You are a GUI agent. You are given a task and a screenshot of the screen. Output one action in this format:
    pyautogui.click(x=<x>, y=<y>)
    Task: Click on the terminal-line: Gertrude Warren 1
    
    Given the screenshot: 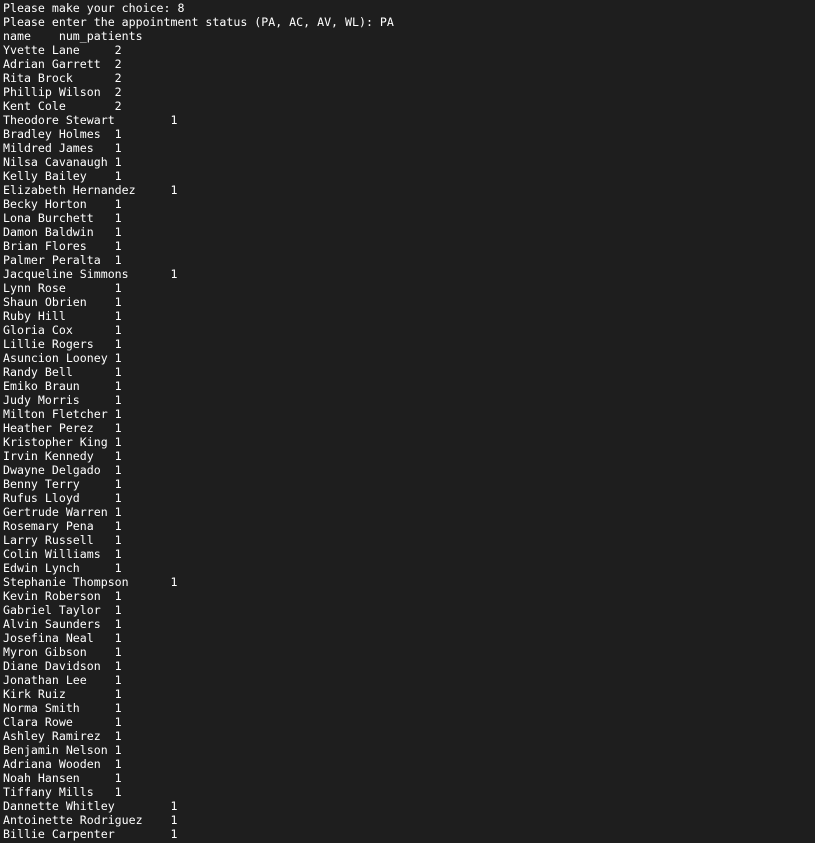 What is the action you would take?
    pyautogui.click(x=62, y=512)
    